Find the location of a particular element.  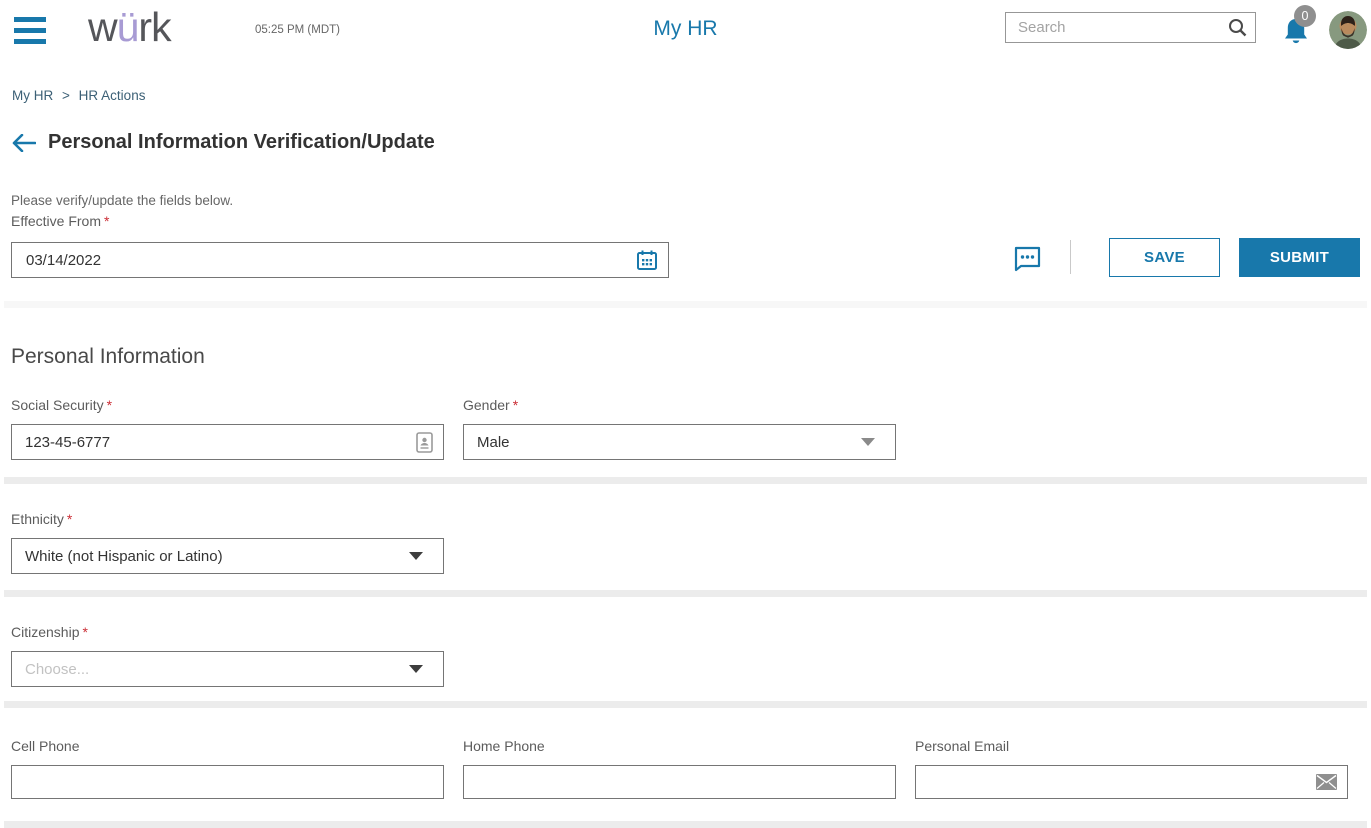

home-phone-input is located at coordinates (681, 782).